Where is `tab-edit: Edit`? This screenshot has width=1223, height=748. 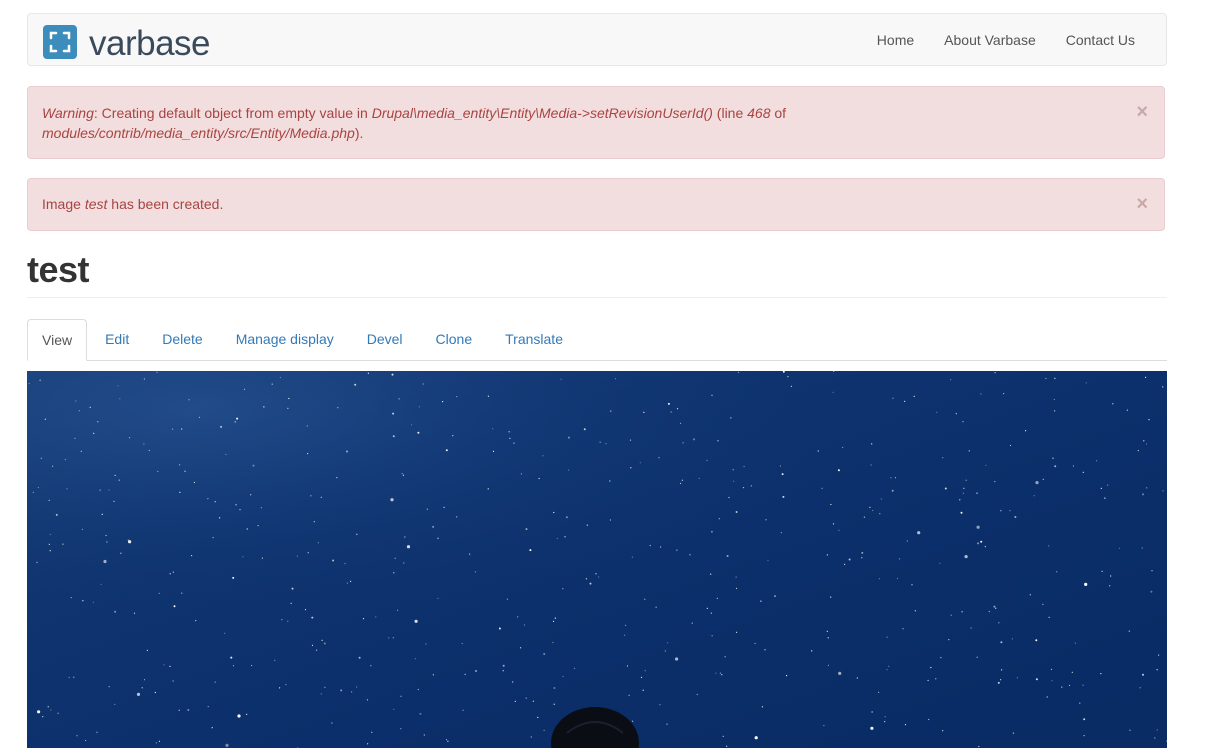
tab-edit: Edit is located at coordinates (117, 339).